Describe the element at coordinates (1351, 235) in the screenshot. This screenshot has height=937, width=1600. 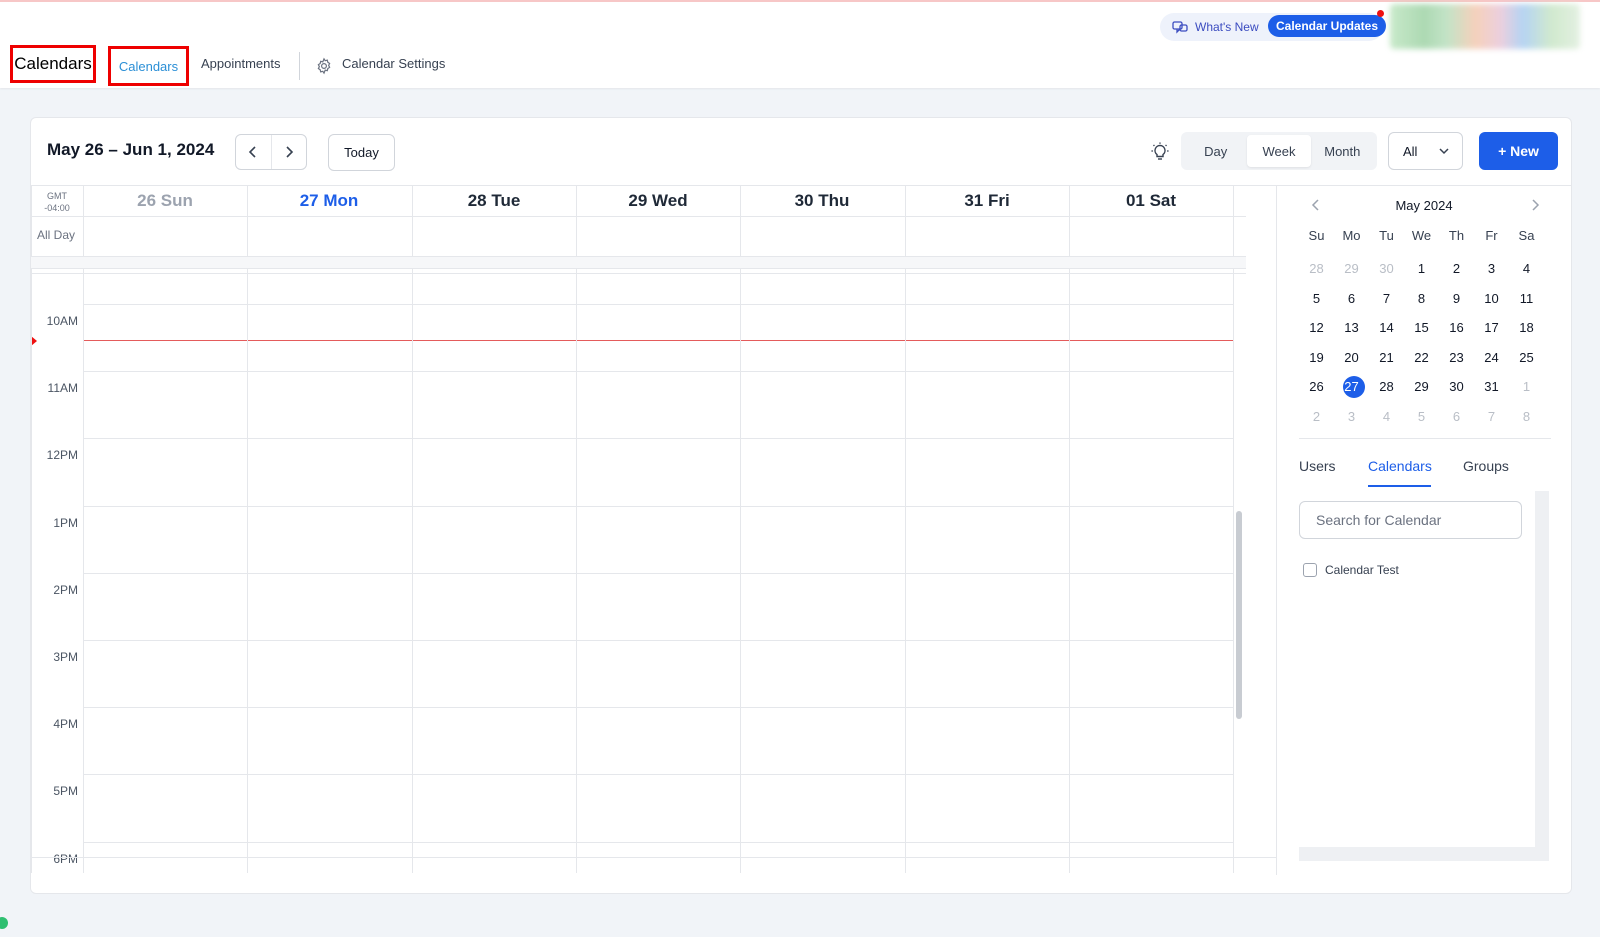
I see `mini-dow-label: Mo` at that location.